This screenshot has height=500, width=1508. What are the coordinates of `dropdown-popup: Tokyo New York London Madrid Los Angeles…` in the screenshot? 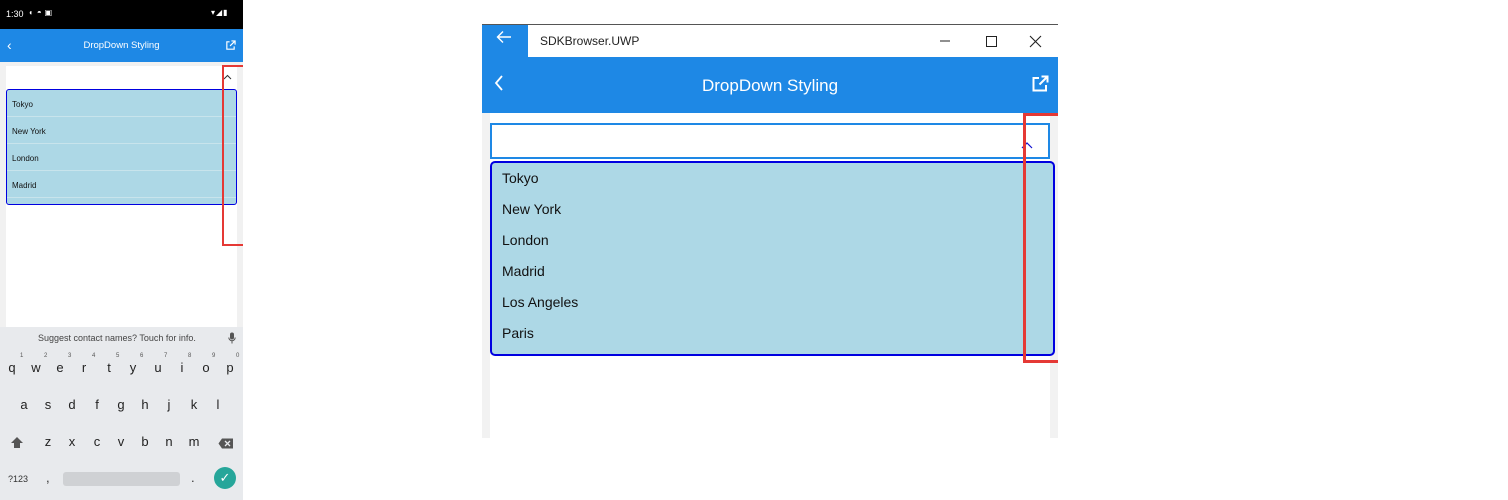 It's located at (772, 258).